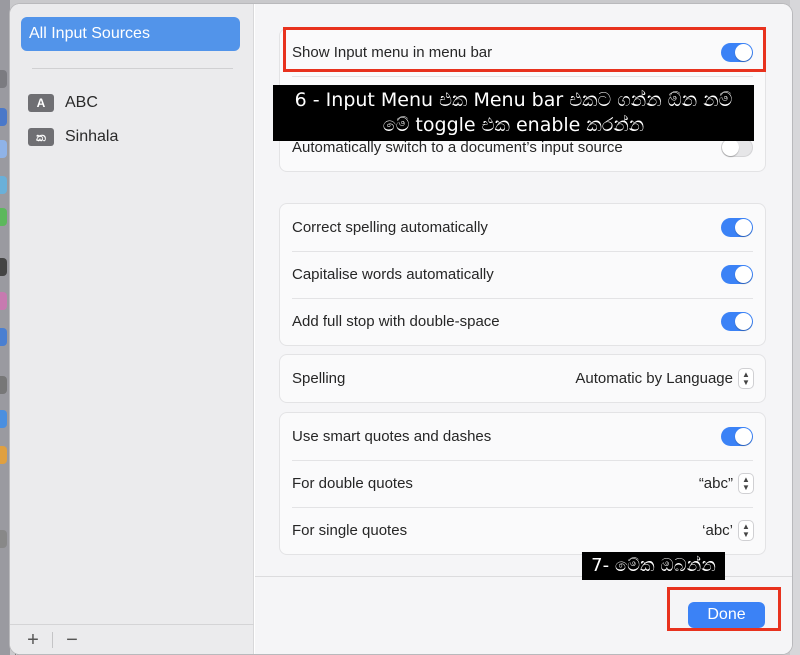  I want to click on setting-label: Spelling, so click(319, 378).